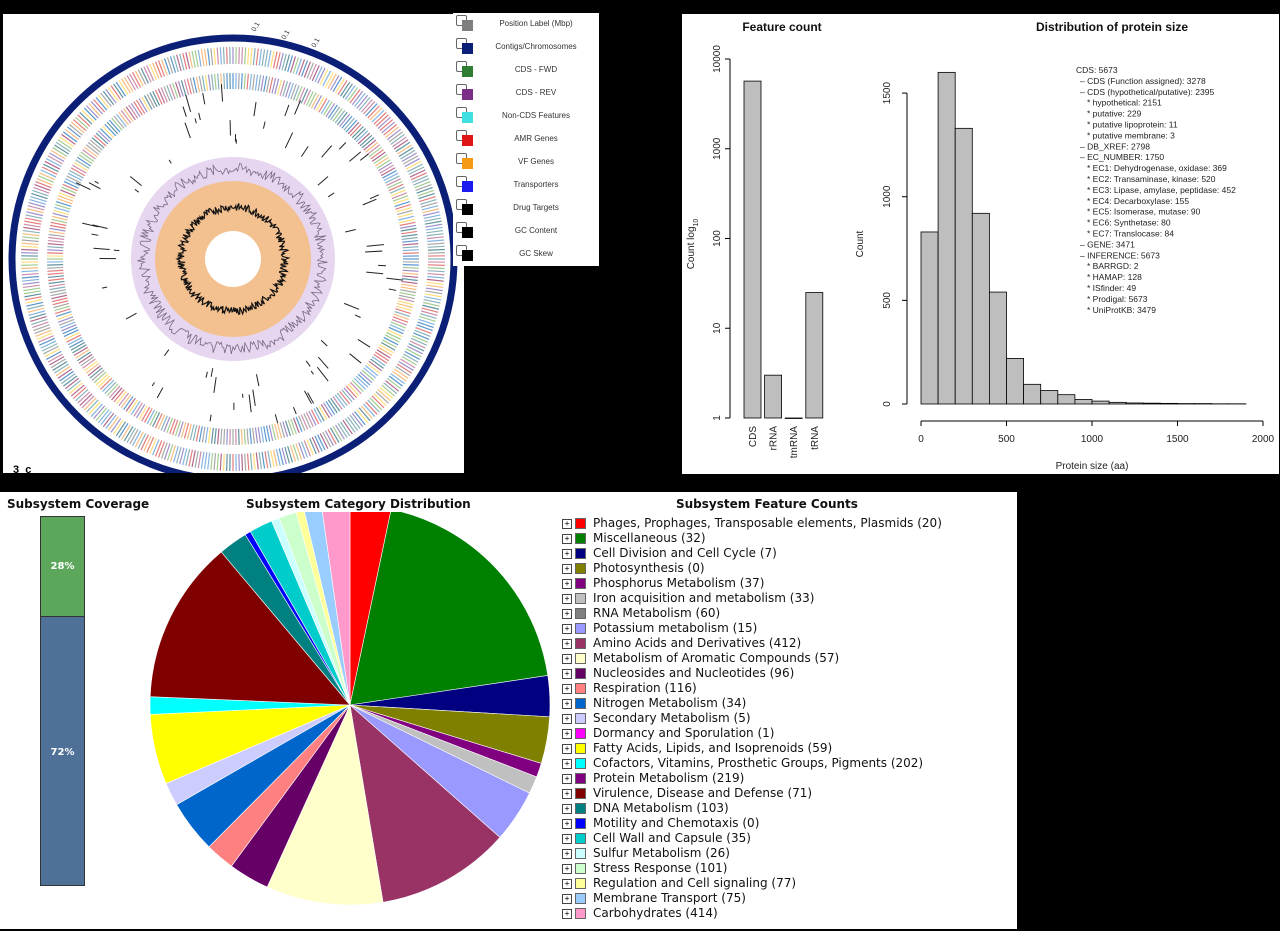 The height and width of the screenshot is (931, 1280). Describe the element at coordinates (657, 613) in the screenshot. I see `subsystem-list-label: RNA Metabolism (60)` at that location.